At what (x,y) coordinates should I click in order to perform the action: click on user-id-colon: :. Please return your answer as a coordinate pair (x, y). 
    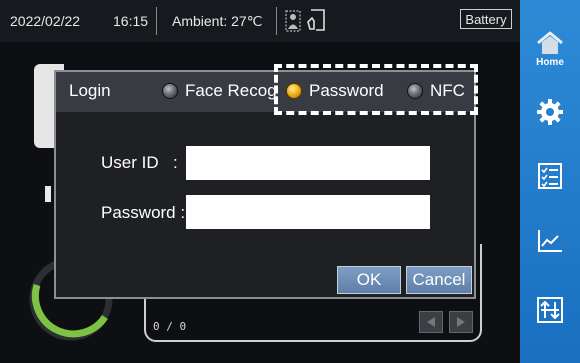
    Looking at the image, I should click on (175, 162).